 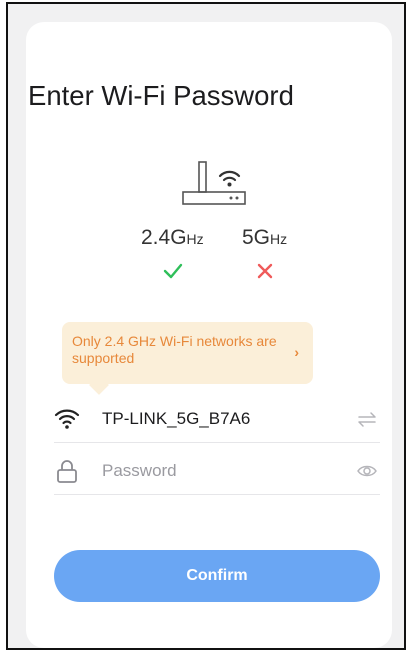 I want to click on lock-icon, so click(x=67, y=471).